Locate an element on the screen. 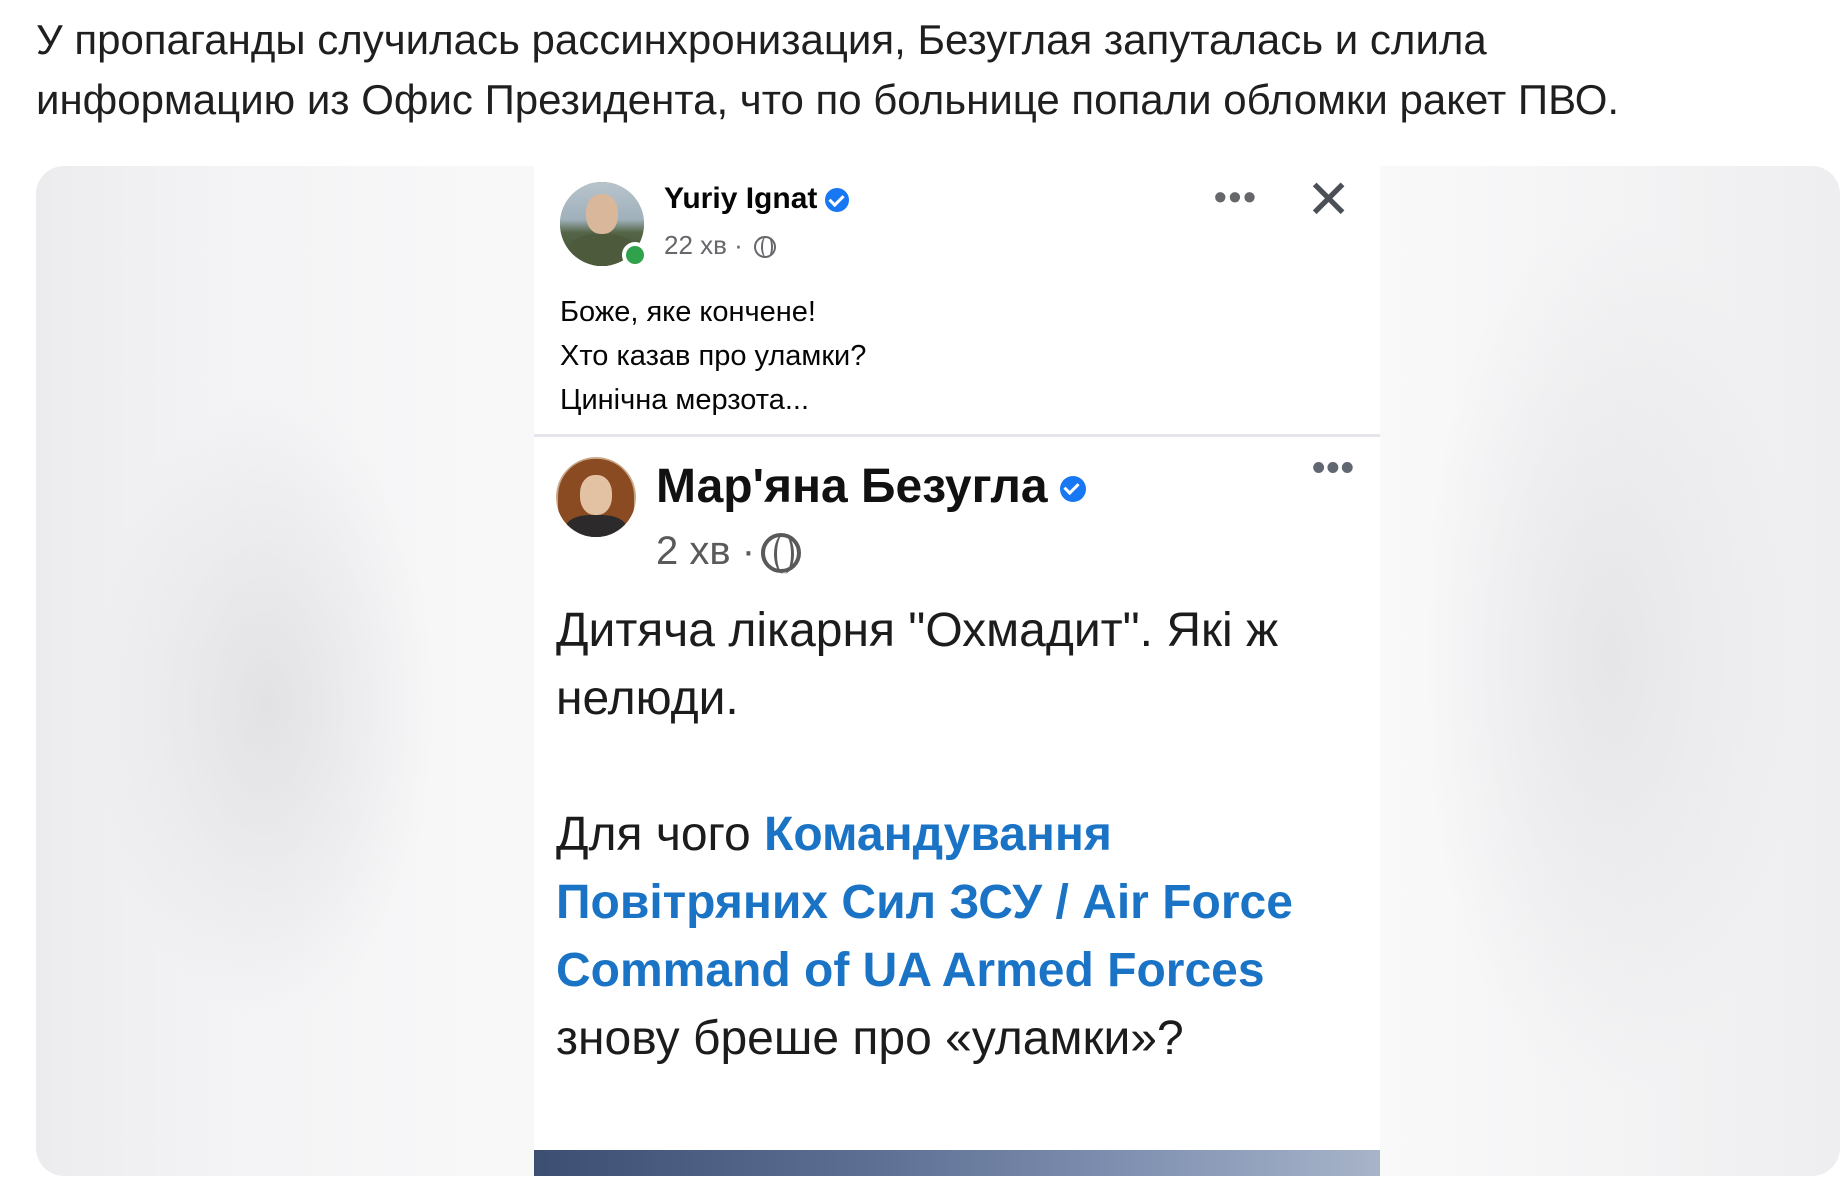 The image size is (1840, 1202). post-text-line: Хто казав про уламки? is located at coordinates (713, 356).